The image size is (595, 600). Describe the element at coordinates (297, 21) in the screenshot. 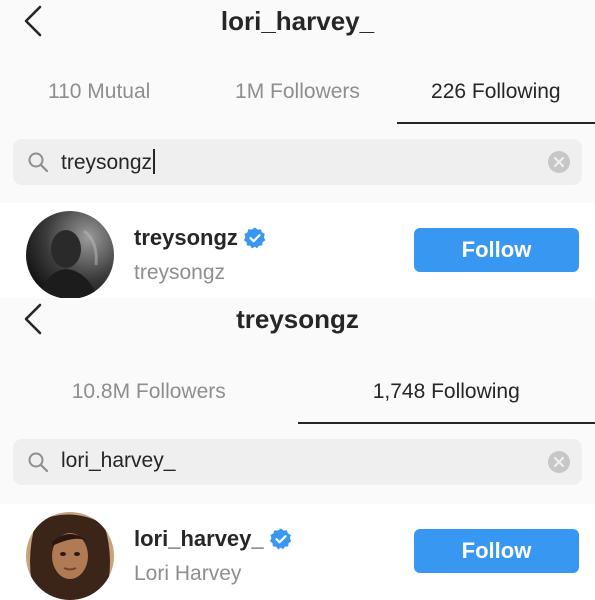

I see `page-title: lori_harvey_` at that location.